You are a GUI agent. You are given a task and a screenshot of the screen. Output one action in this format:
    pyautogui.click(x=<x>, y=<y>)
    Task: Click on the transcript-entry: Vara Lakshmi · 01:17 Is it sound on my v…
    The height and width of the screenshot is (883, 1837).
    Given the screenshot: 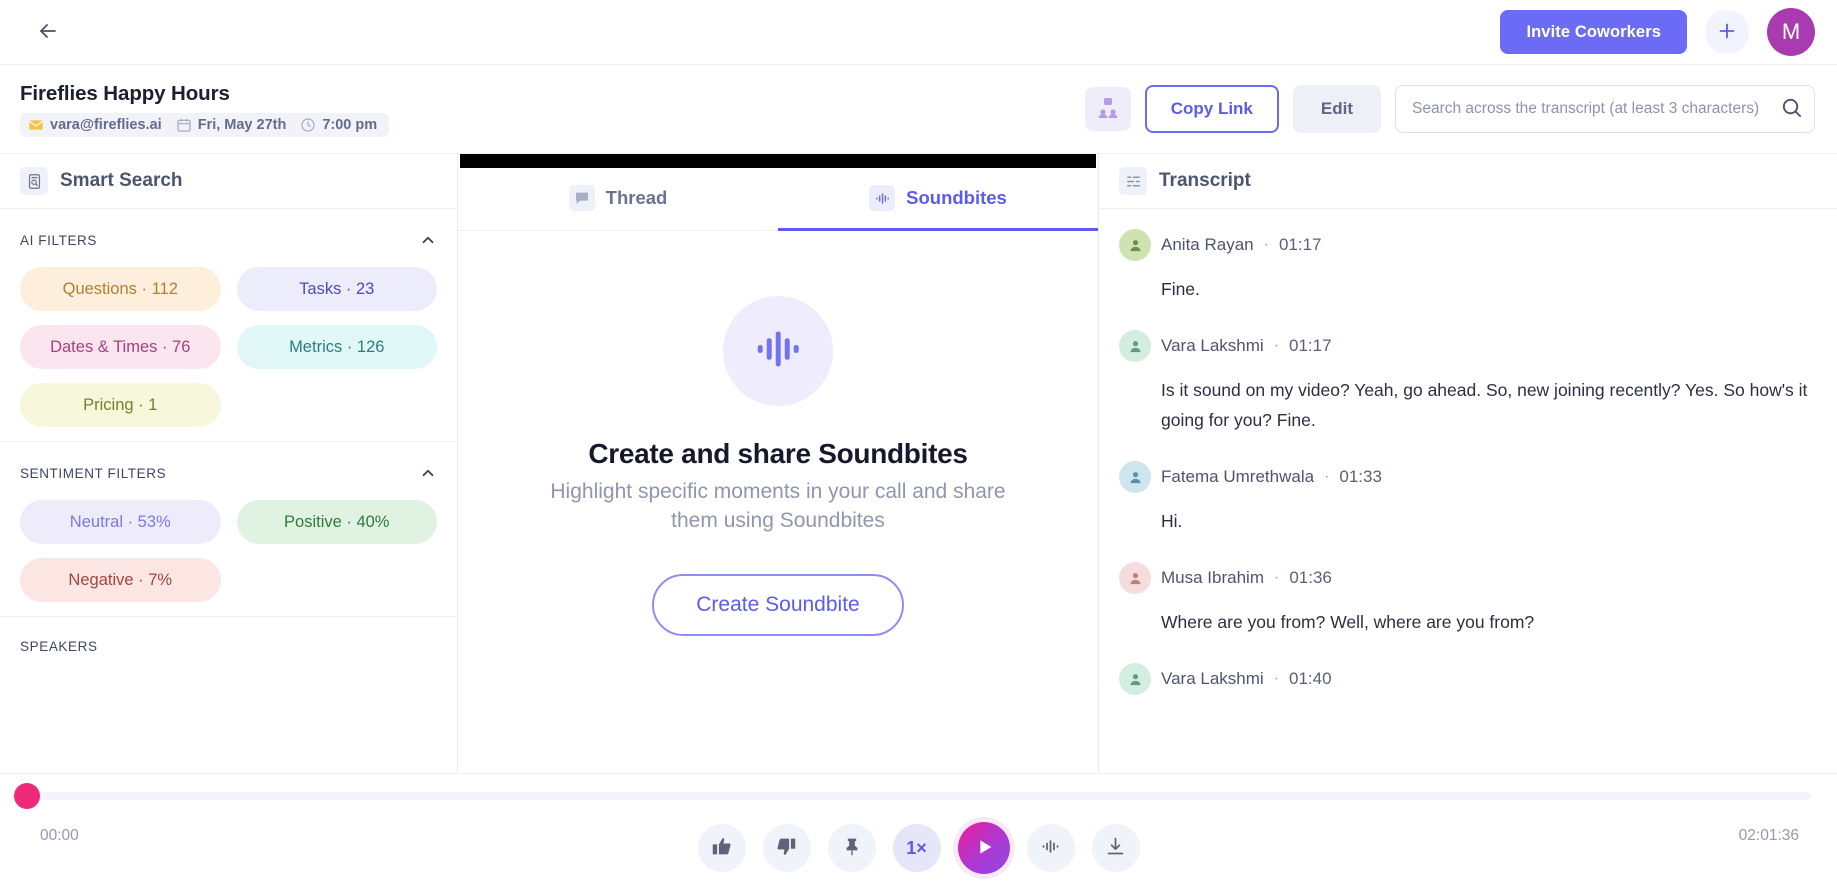 What is the action you would take?
    pyautogui.click(x=1464, y=382)
    